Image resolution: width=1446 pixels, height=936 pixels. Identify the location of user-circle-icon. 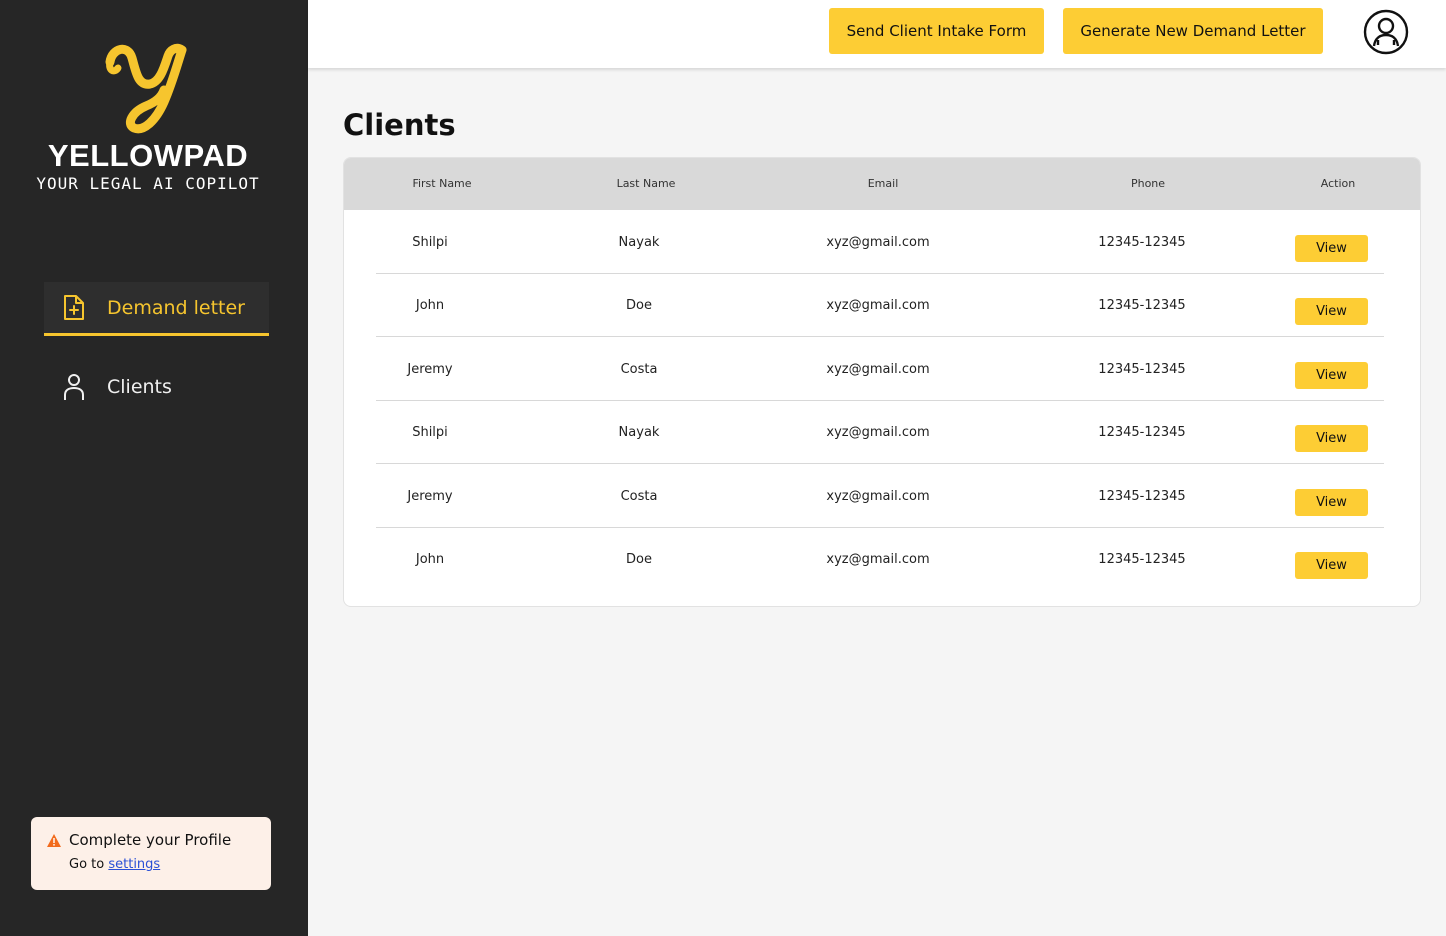
(1386, 32).